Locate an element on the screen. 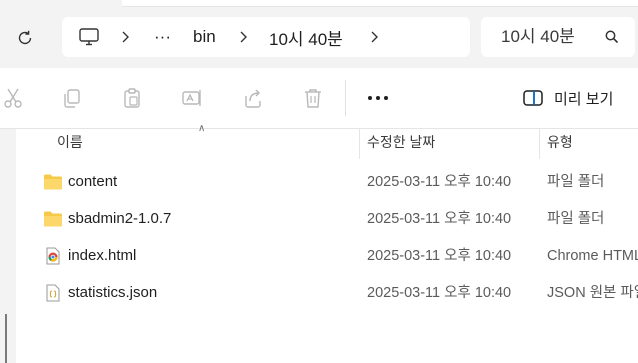 The image size is (638, 363). this-pc-button is located at coordinates (89, 37).